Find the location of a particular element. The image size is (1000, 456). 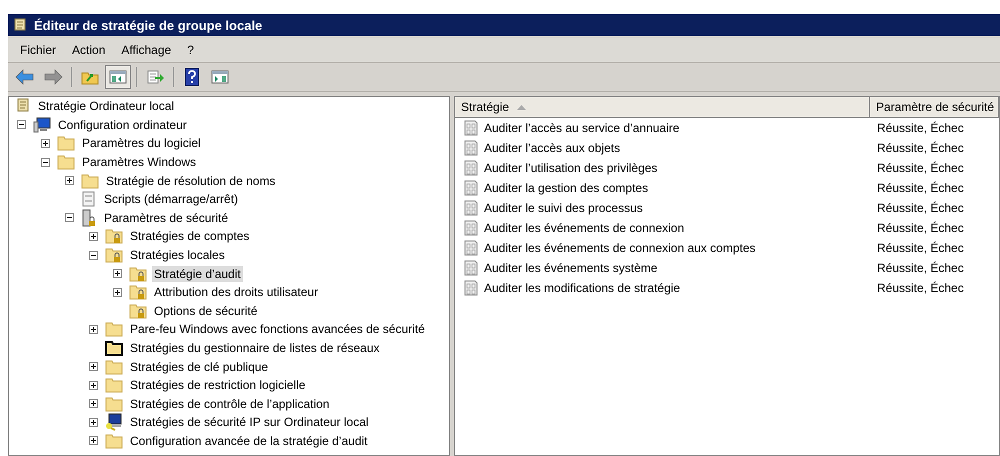

policy-name: Auditer l’utilisation des privilèges is located at coordinates (571, 168).